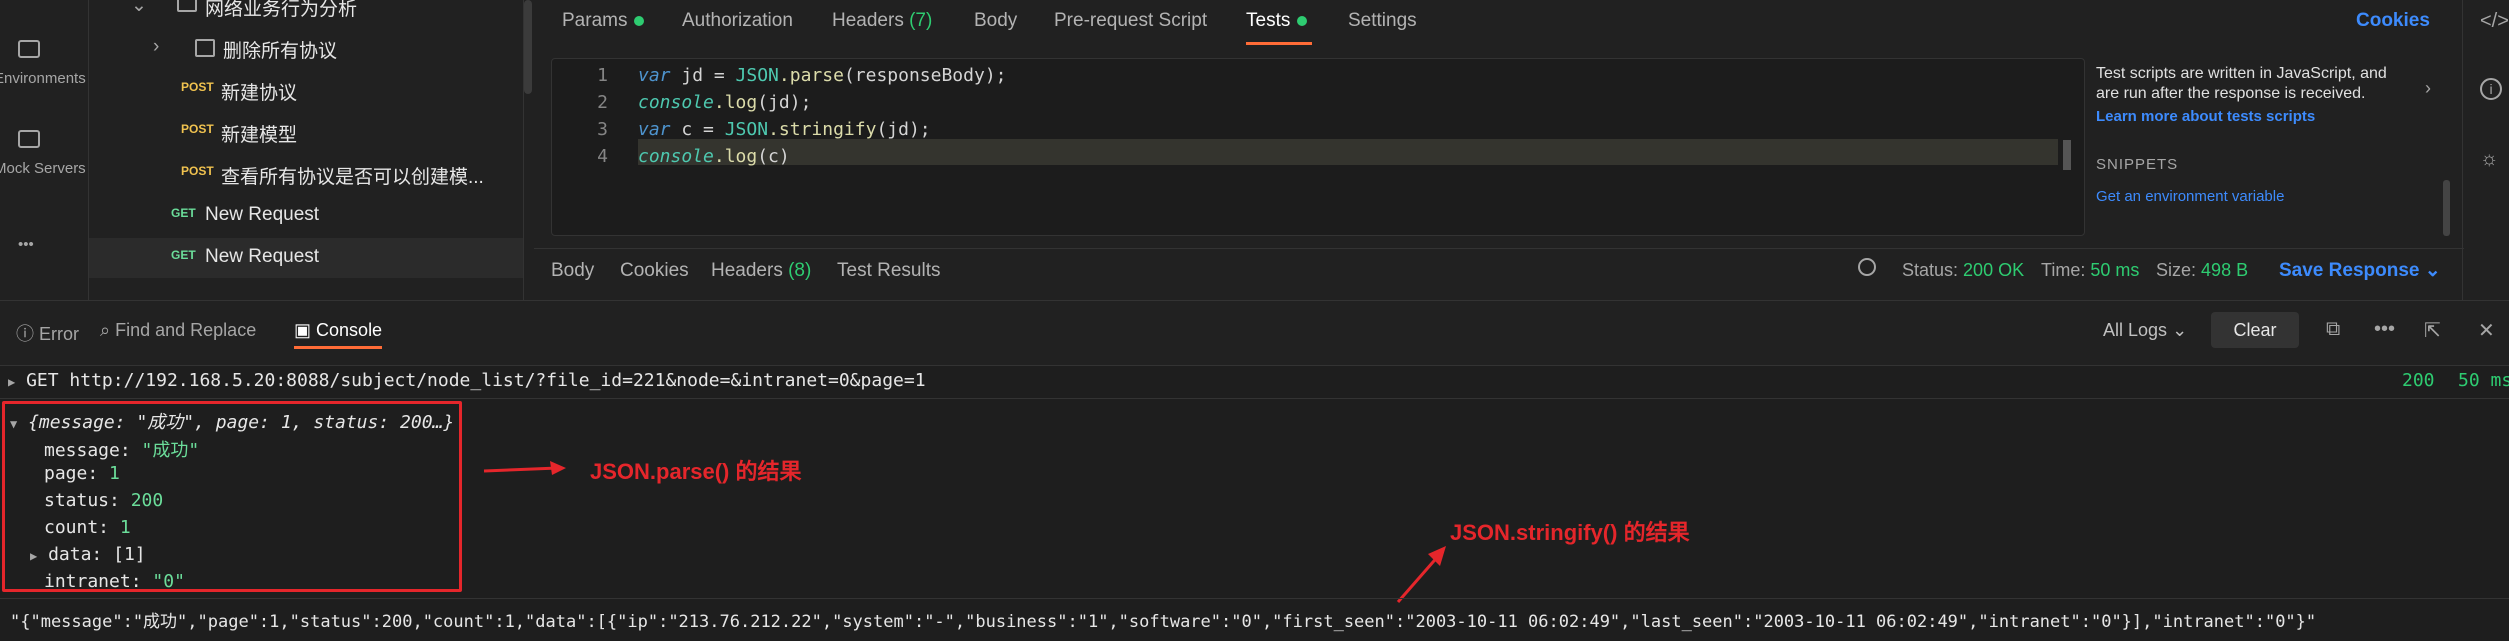 The image size is (2509, 641). Describe the element at coordinates (87, 450) in the screenshot. I see `field-key: message:` at that location.